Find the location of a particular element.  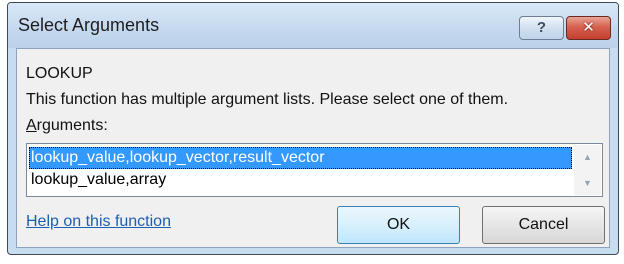

close-icon: ✕ is located at coordinates (588, 27).